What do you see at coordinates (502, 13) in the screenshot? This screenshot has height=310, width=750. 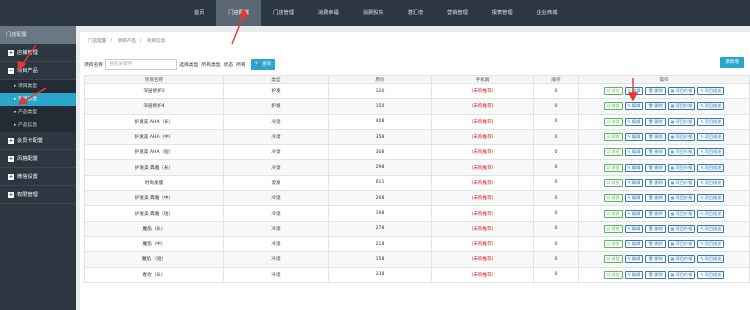 I see `top-nav-item: 报表管理` at bounding box center [502, 13].